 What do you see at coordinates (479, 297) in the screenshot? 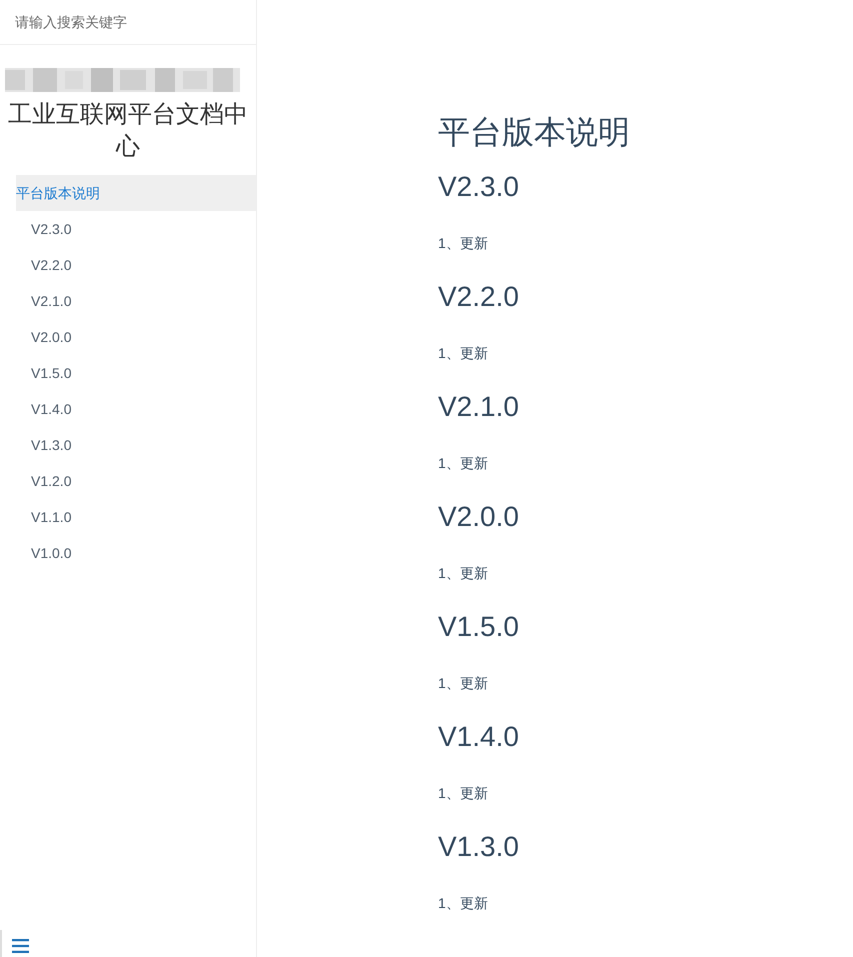
I see `section-heading: V2.2.0` at bounding box center [479, 297].